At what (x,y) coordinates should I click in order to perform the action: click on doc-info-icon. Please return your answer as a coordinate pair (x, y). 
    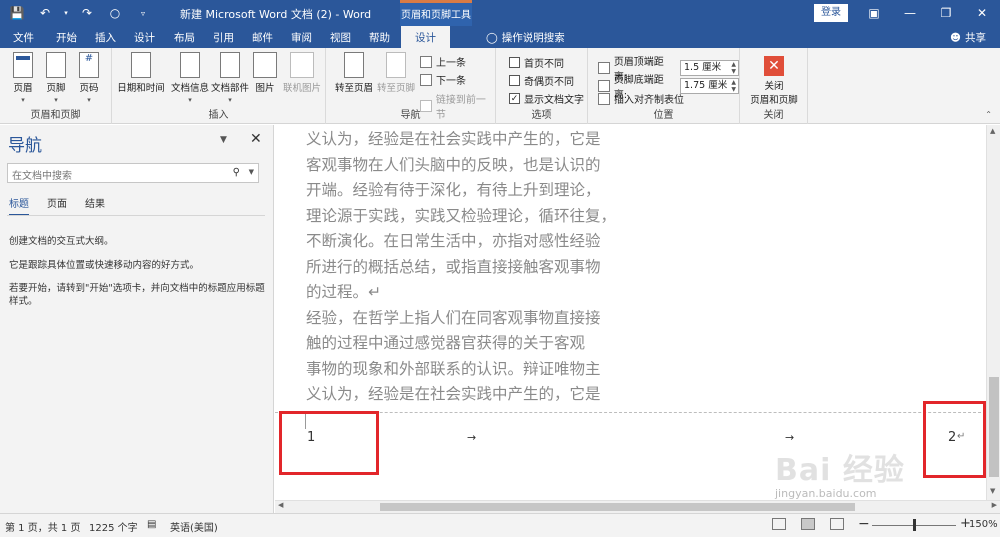
    Looking at the image, I should click on (190, 65).